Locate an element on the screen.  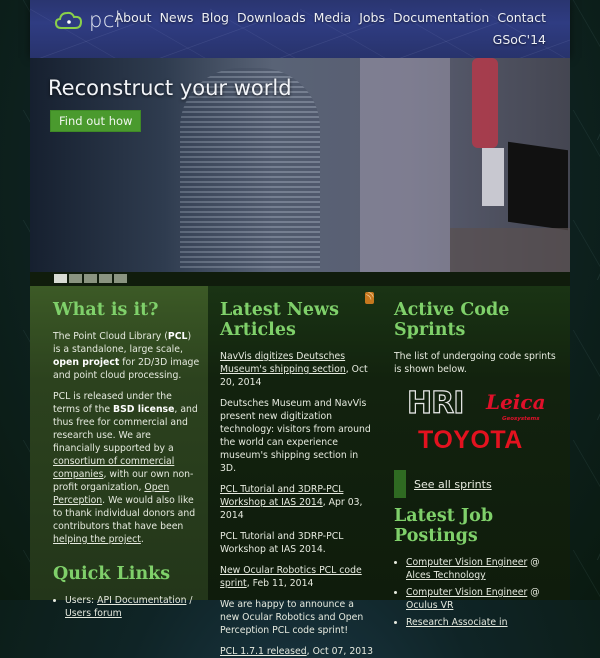
rss-feed-icon is located at coordinates (369, 298).